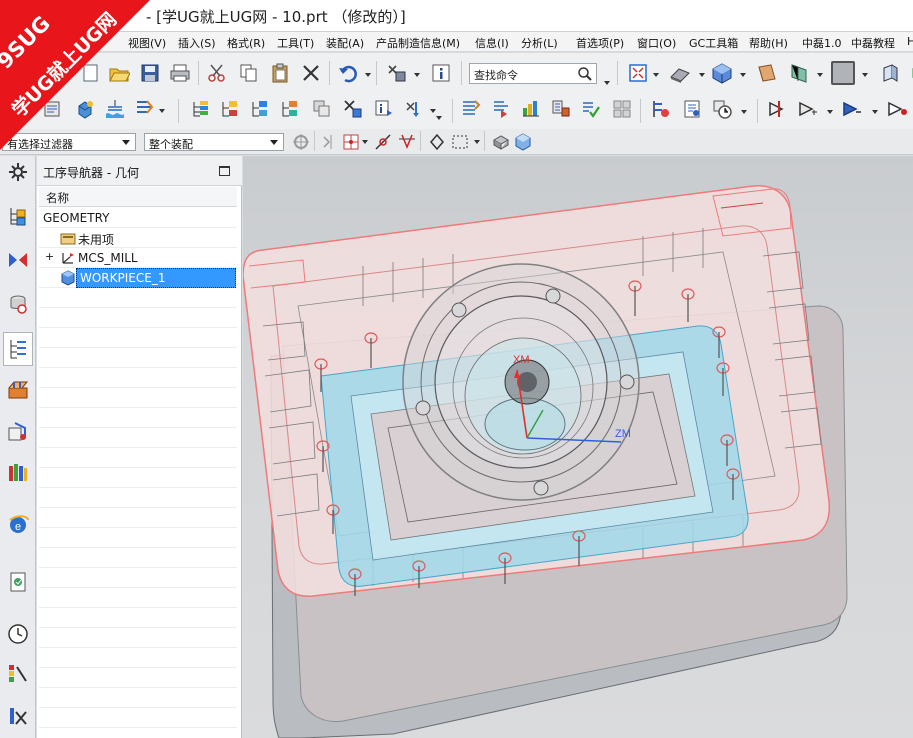 Image resolution: width=913 pixels, height=738 pixels. I want to click on undo-dropdown-icon, so click(368, 75).